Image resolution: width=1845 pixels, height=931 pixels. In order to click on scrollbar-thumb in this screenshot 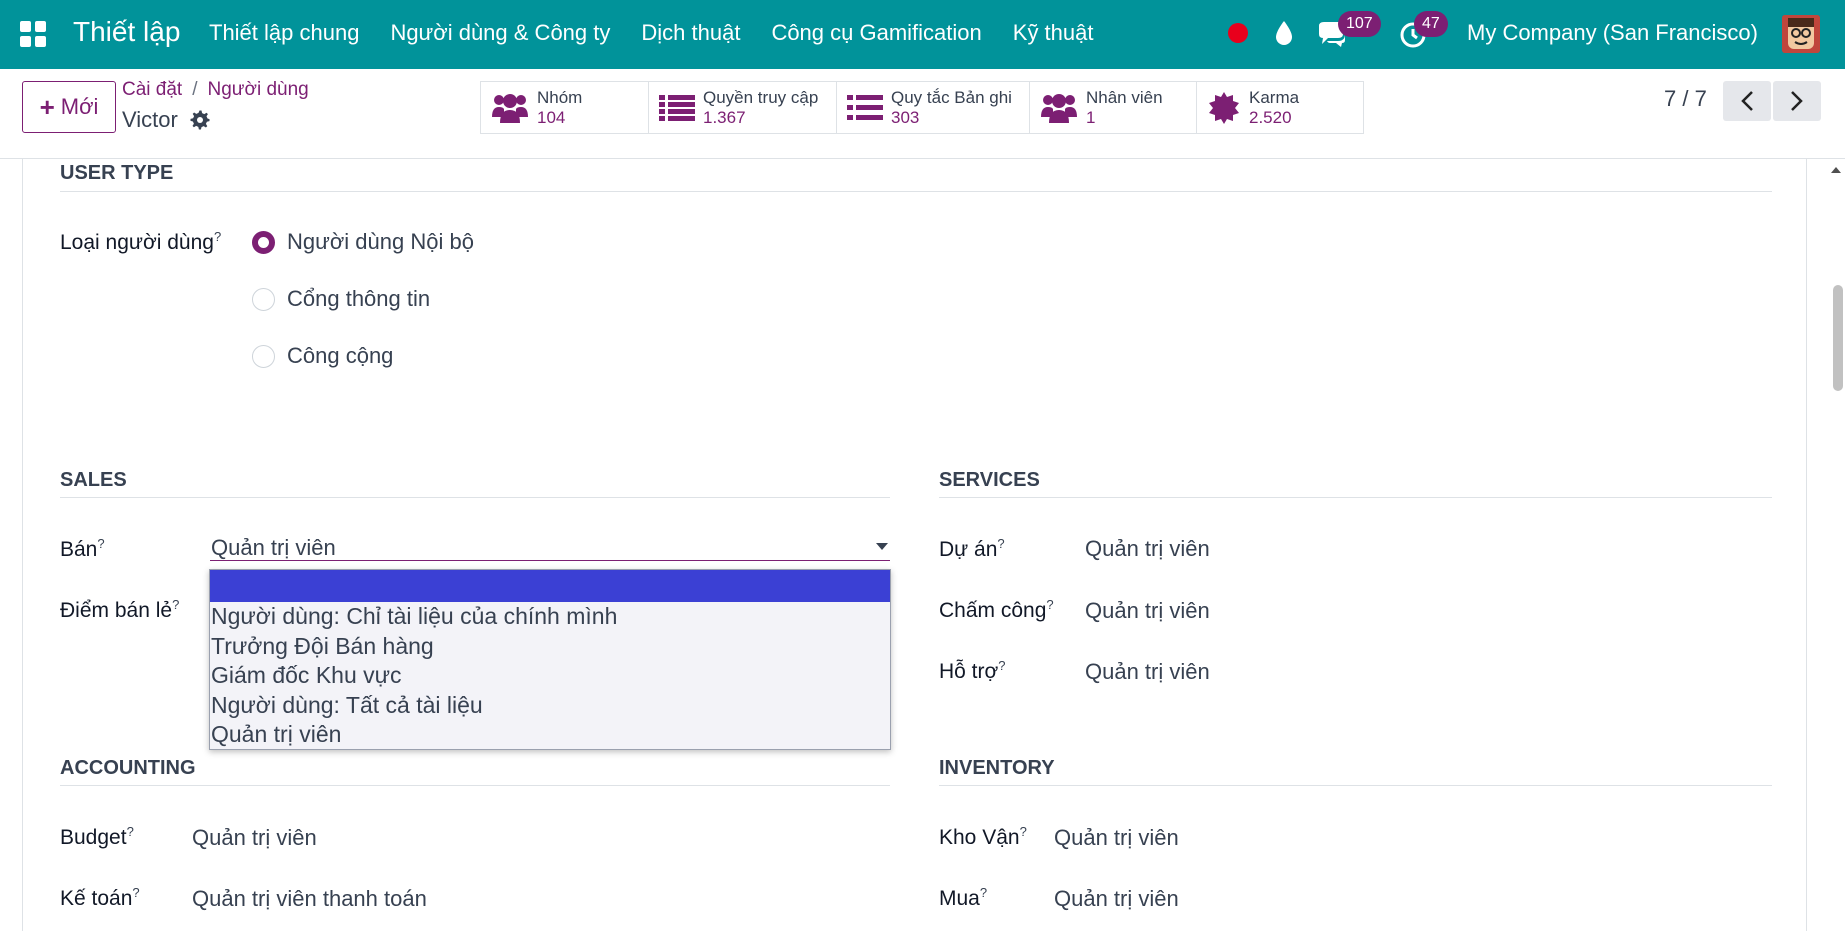, I will do `click(1838, 338)`.